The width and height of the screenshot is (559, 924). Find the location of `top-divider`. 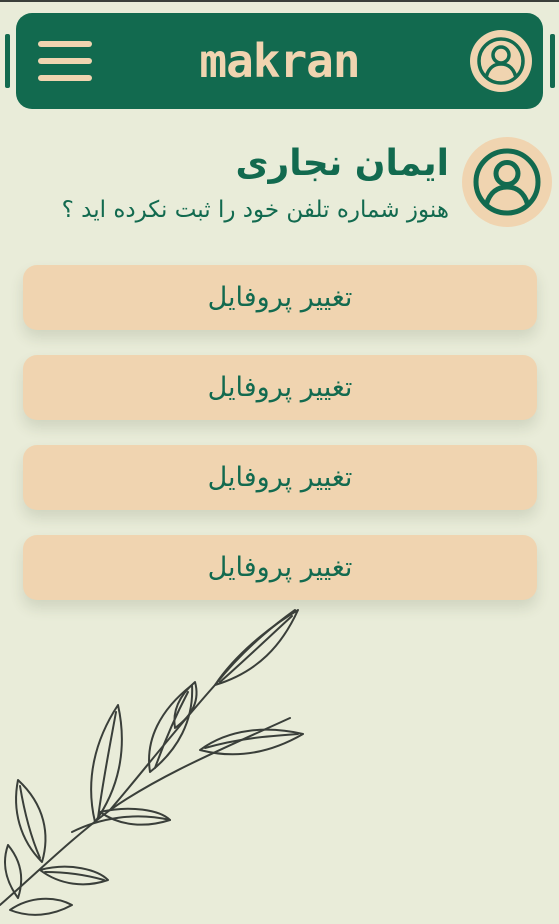

top-divider is located at coordinates (279, 1).